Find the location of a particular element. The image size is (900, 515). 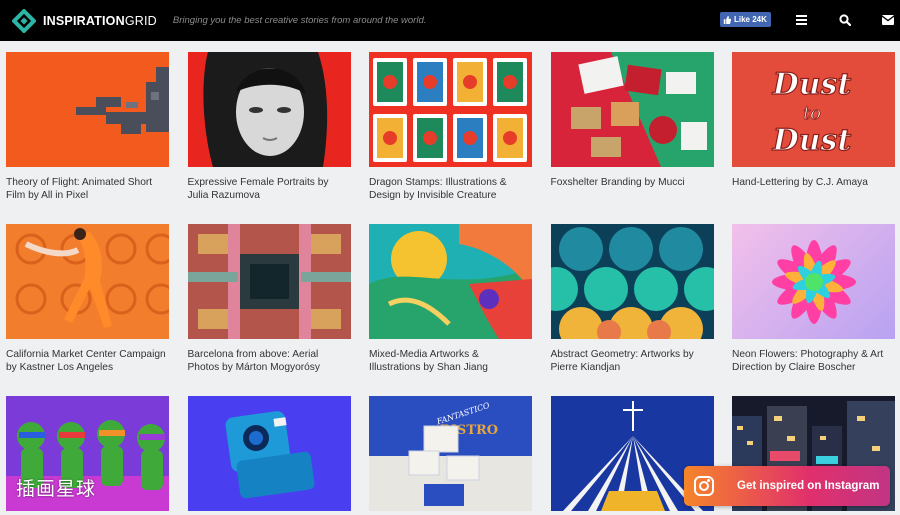

instagram-cta-button: Get inspired on Instagram is located at coordinates (787, 486).